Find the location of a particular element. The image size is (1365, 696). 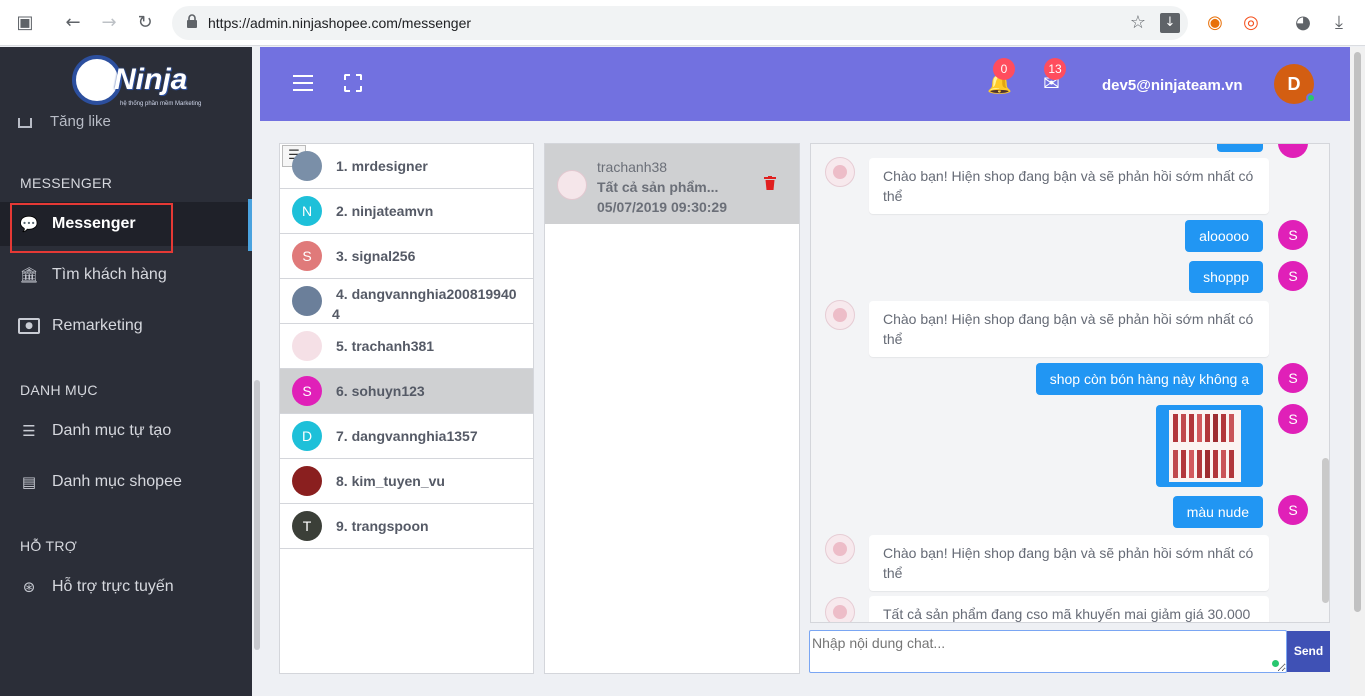

lock-icon is located at coordinates (192, 21).